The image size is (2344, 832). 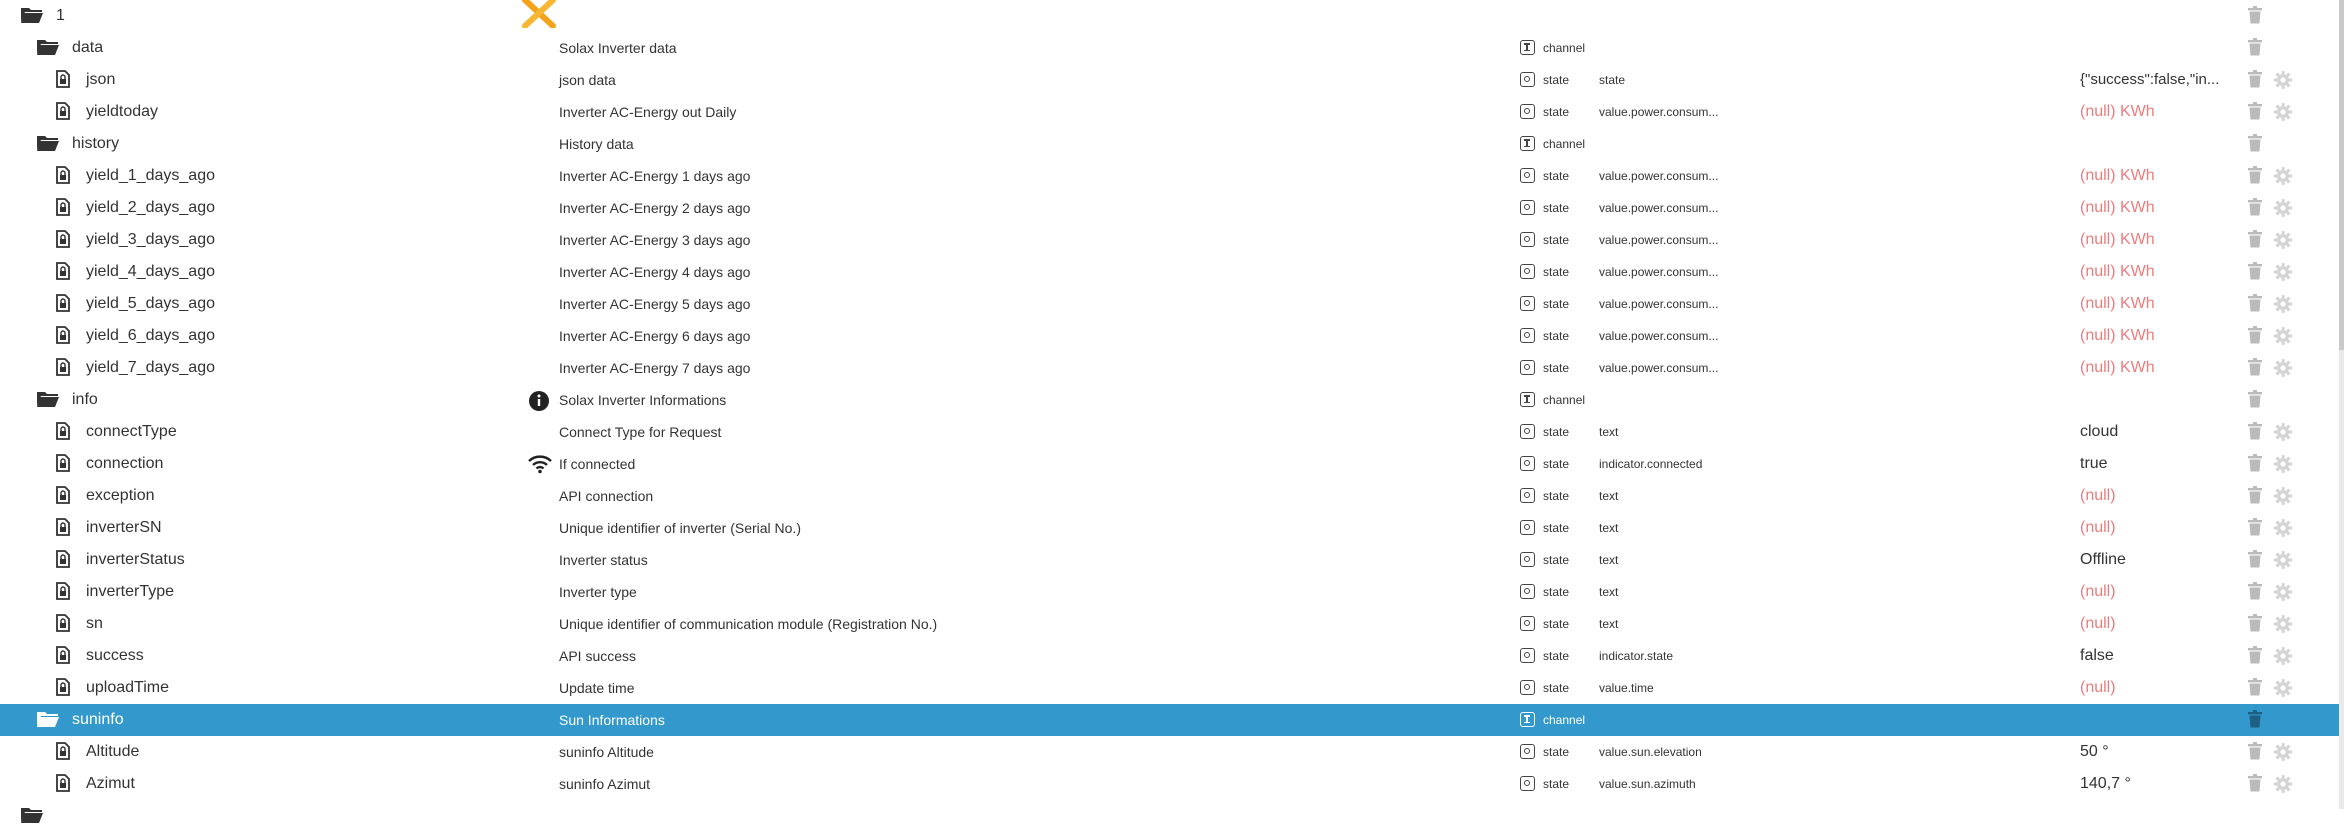 What do you see at coordinates (98, 720) in the screenshot?
I see `object-id: suninfo` at bounding box center [98, 720].